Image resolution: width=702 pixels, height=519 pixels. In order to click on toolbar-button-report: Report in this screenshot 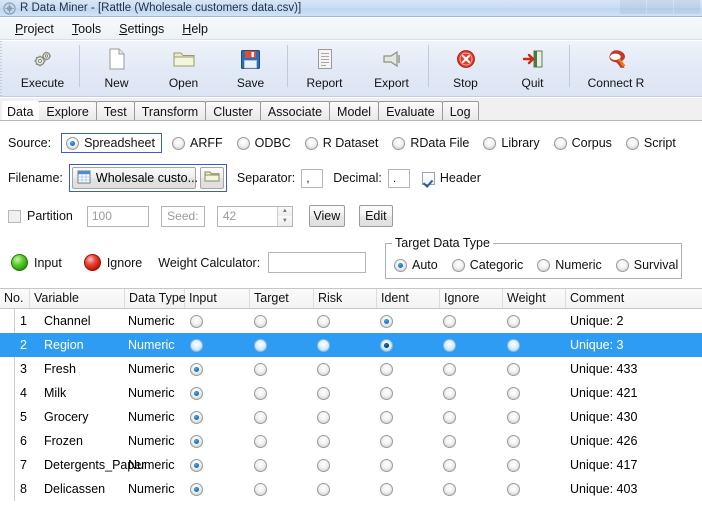, I will do `click(324, 68)`.